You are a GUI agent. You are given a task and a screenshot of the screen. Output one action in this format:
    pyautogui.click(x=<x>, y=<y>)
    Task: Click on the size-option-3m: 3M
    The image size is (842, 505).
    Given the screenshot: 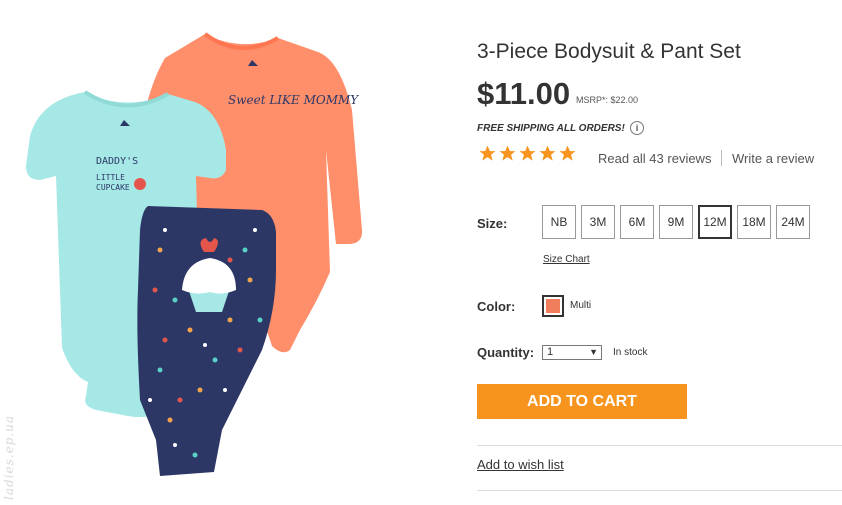 What is the action you would take?
    pyautogui.click(x=598, y=222)
    